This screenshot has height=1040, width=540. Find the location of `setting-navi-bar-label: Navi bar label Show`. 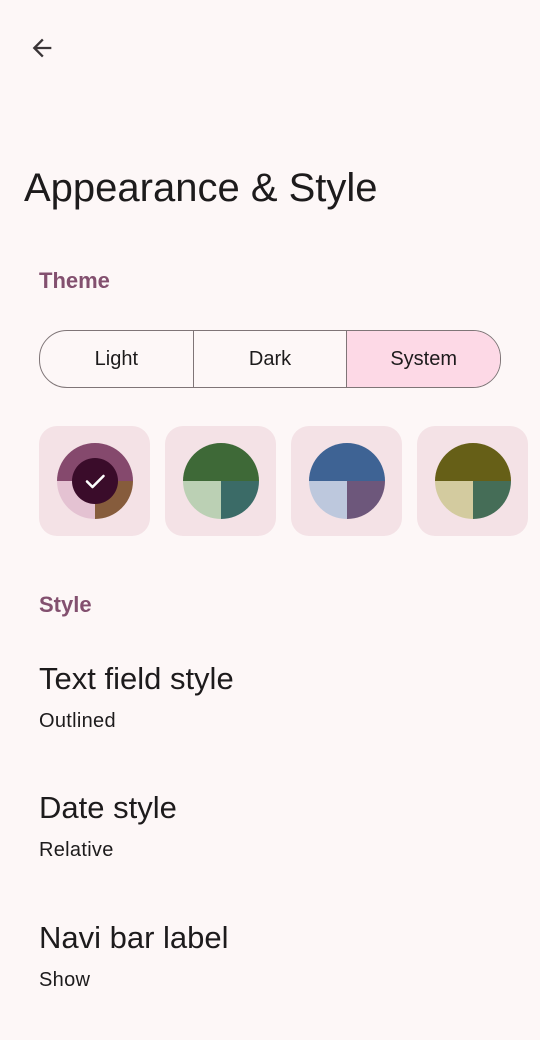

setting-navi-bar-label: Navi bar label Show is located at coordinates (269, 956).